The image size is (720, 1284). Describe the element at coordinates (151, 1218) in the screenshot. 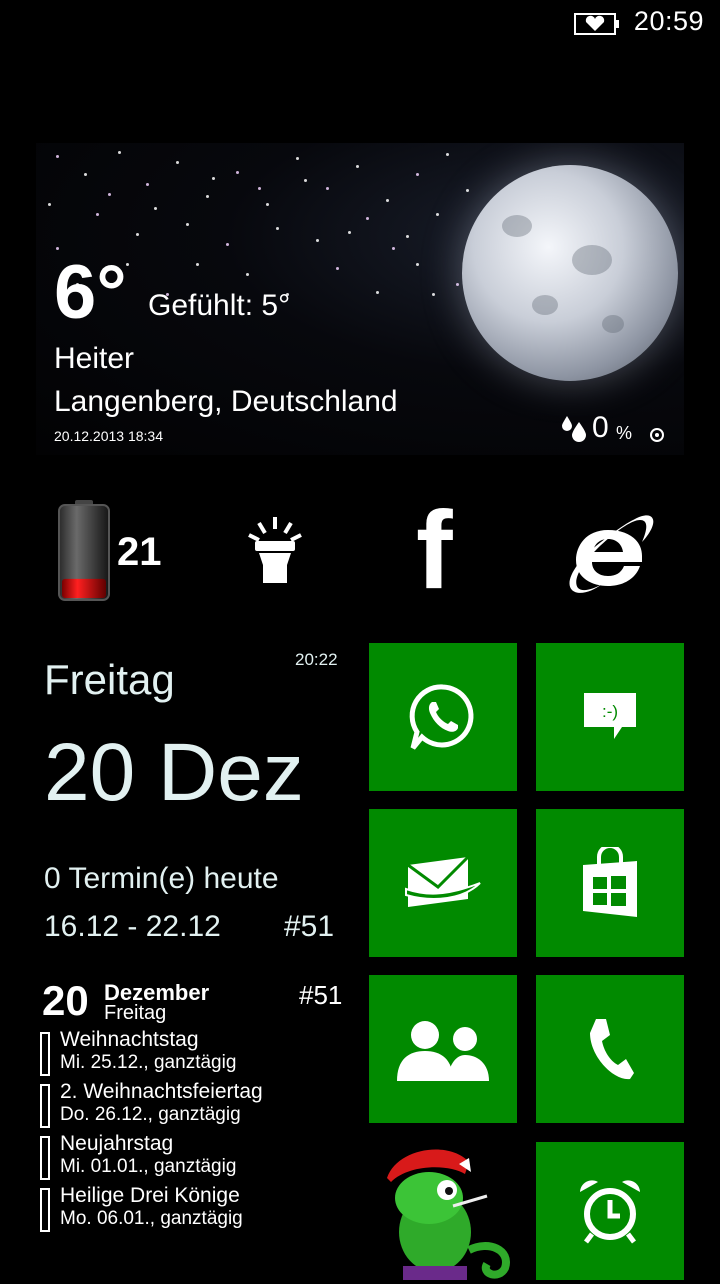

I see `holiday-date: Mo. 06.01., ganztägig` at that location.